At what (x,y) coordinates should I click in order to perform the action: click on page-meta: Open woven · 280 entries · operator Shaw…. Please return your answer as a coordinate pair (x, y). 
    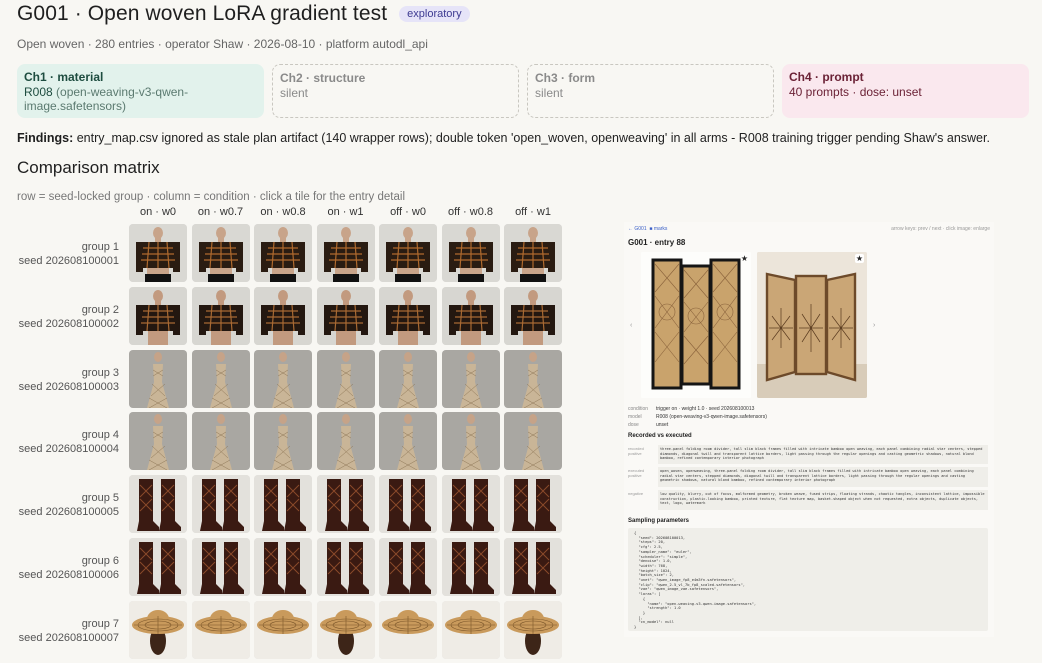
    Looking at the image, I should click on (222, 44).